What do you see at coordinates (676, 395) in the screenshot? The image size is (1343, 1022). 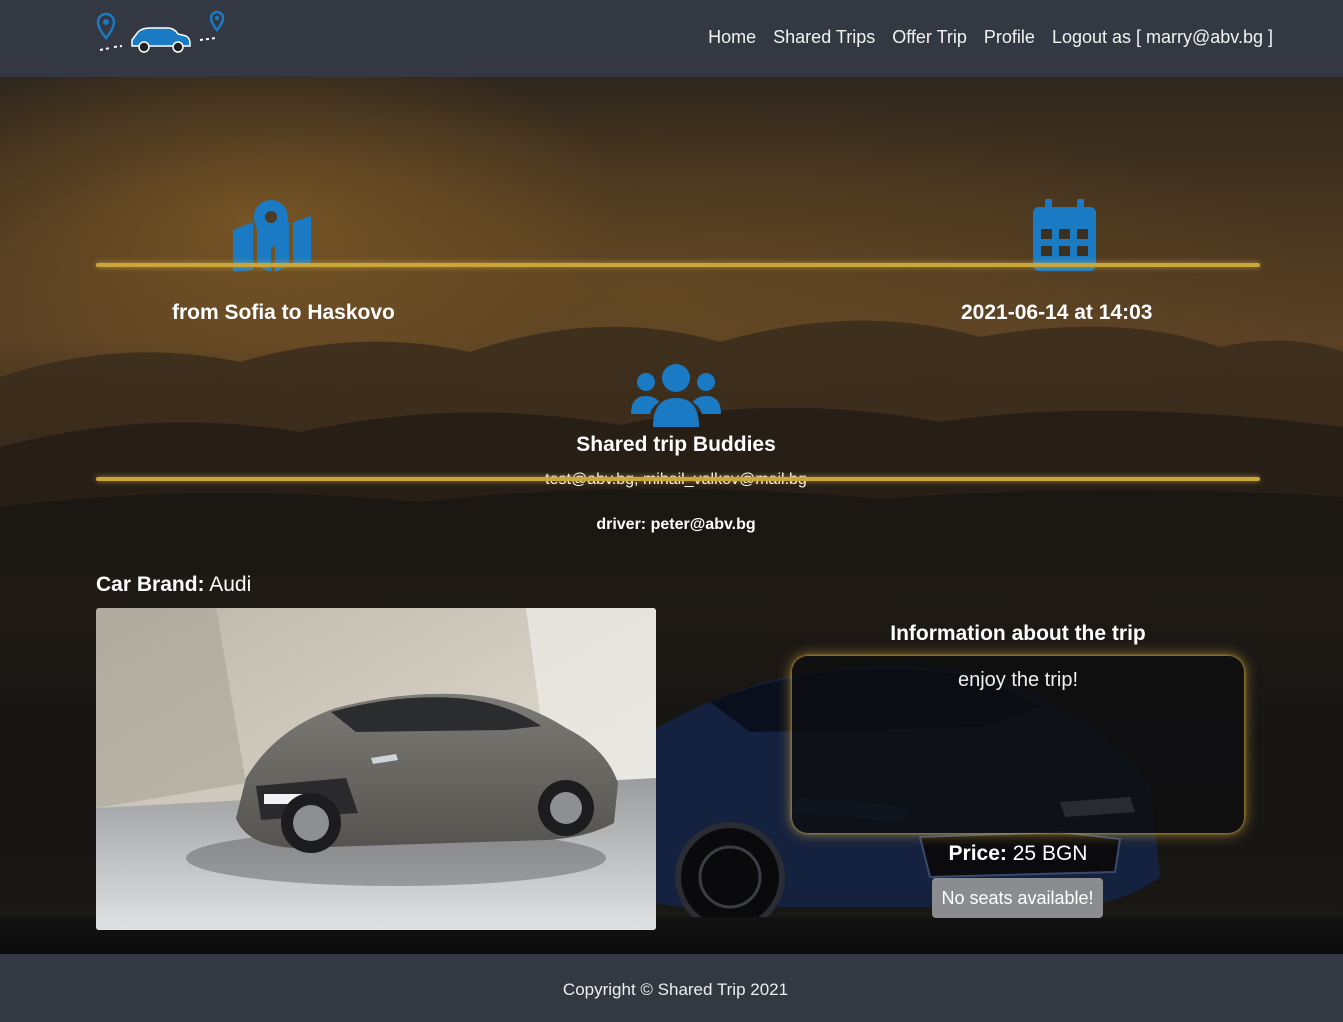 I see `users-icon` at bounding box center [676, 395].